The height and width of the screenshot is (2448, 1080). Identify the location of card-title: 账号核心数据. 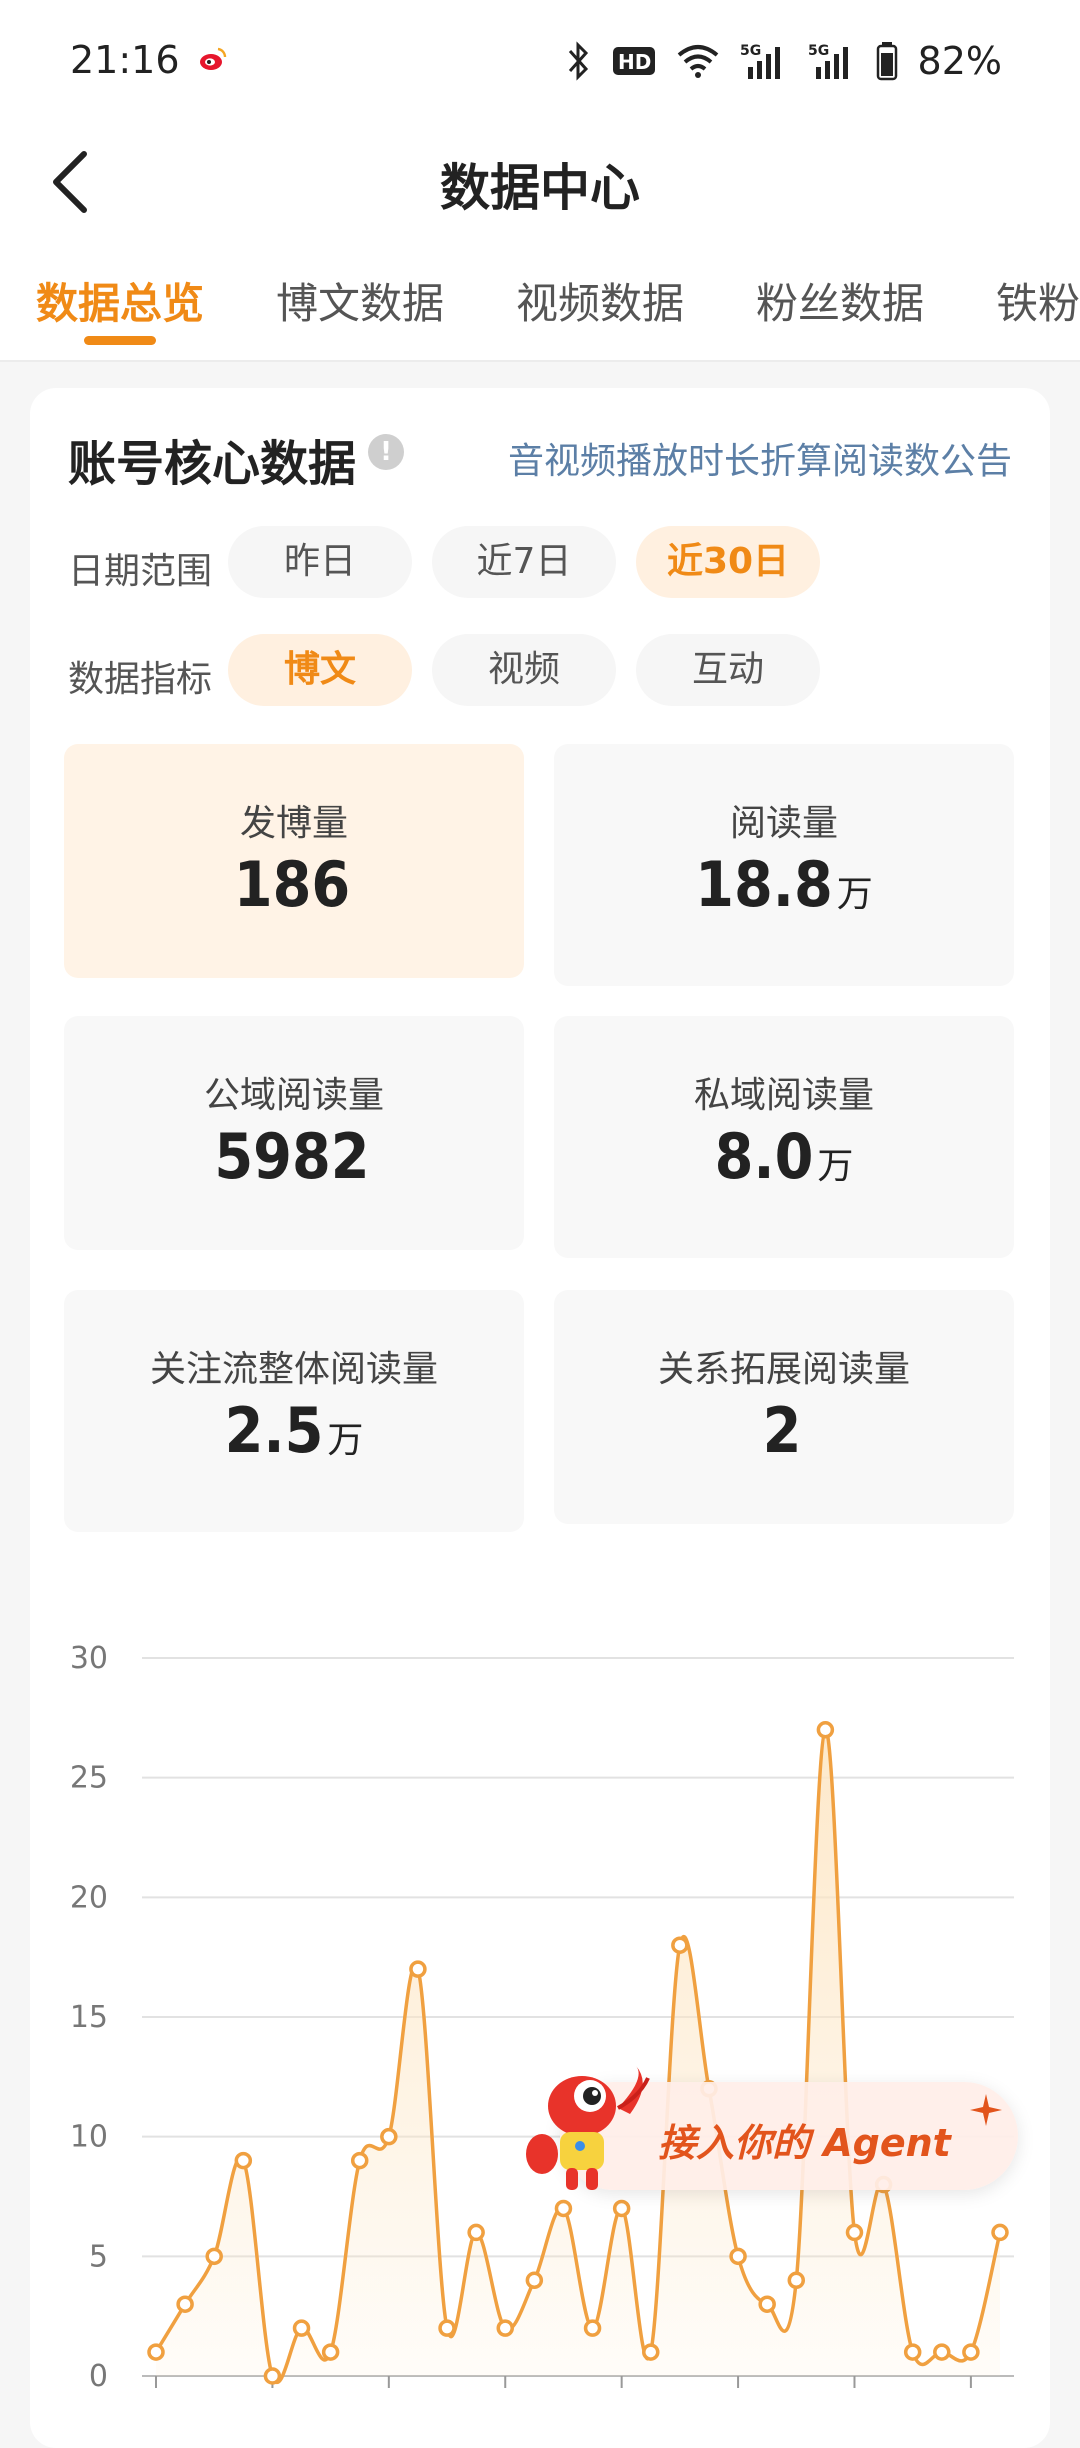
(212, 464).